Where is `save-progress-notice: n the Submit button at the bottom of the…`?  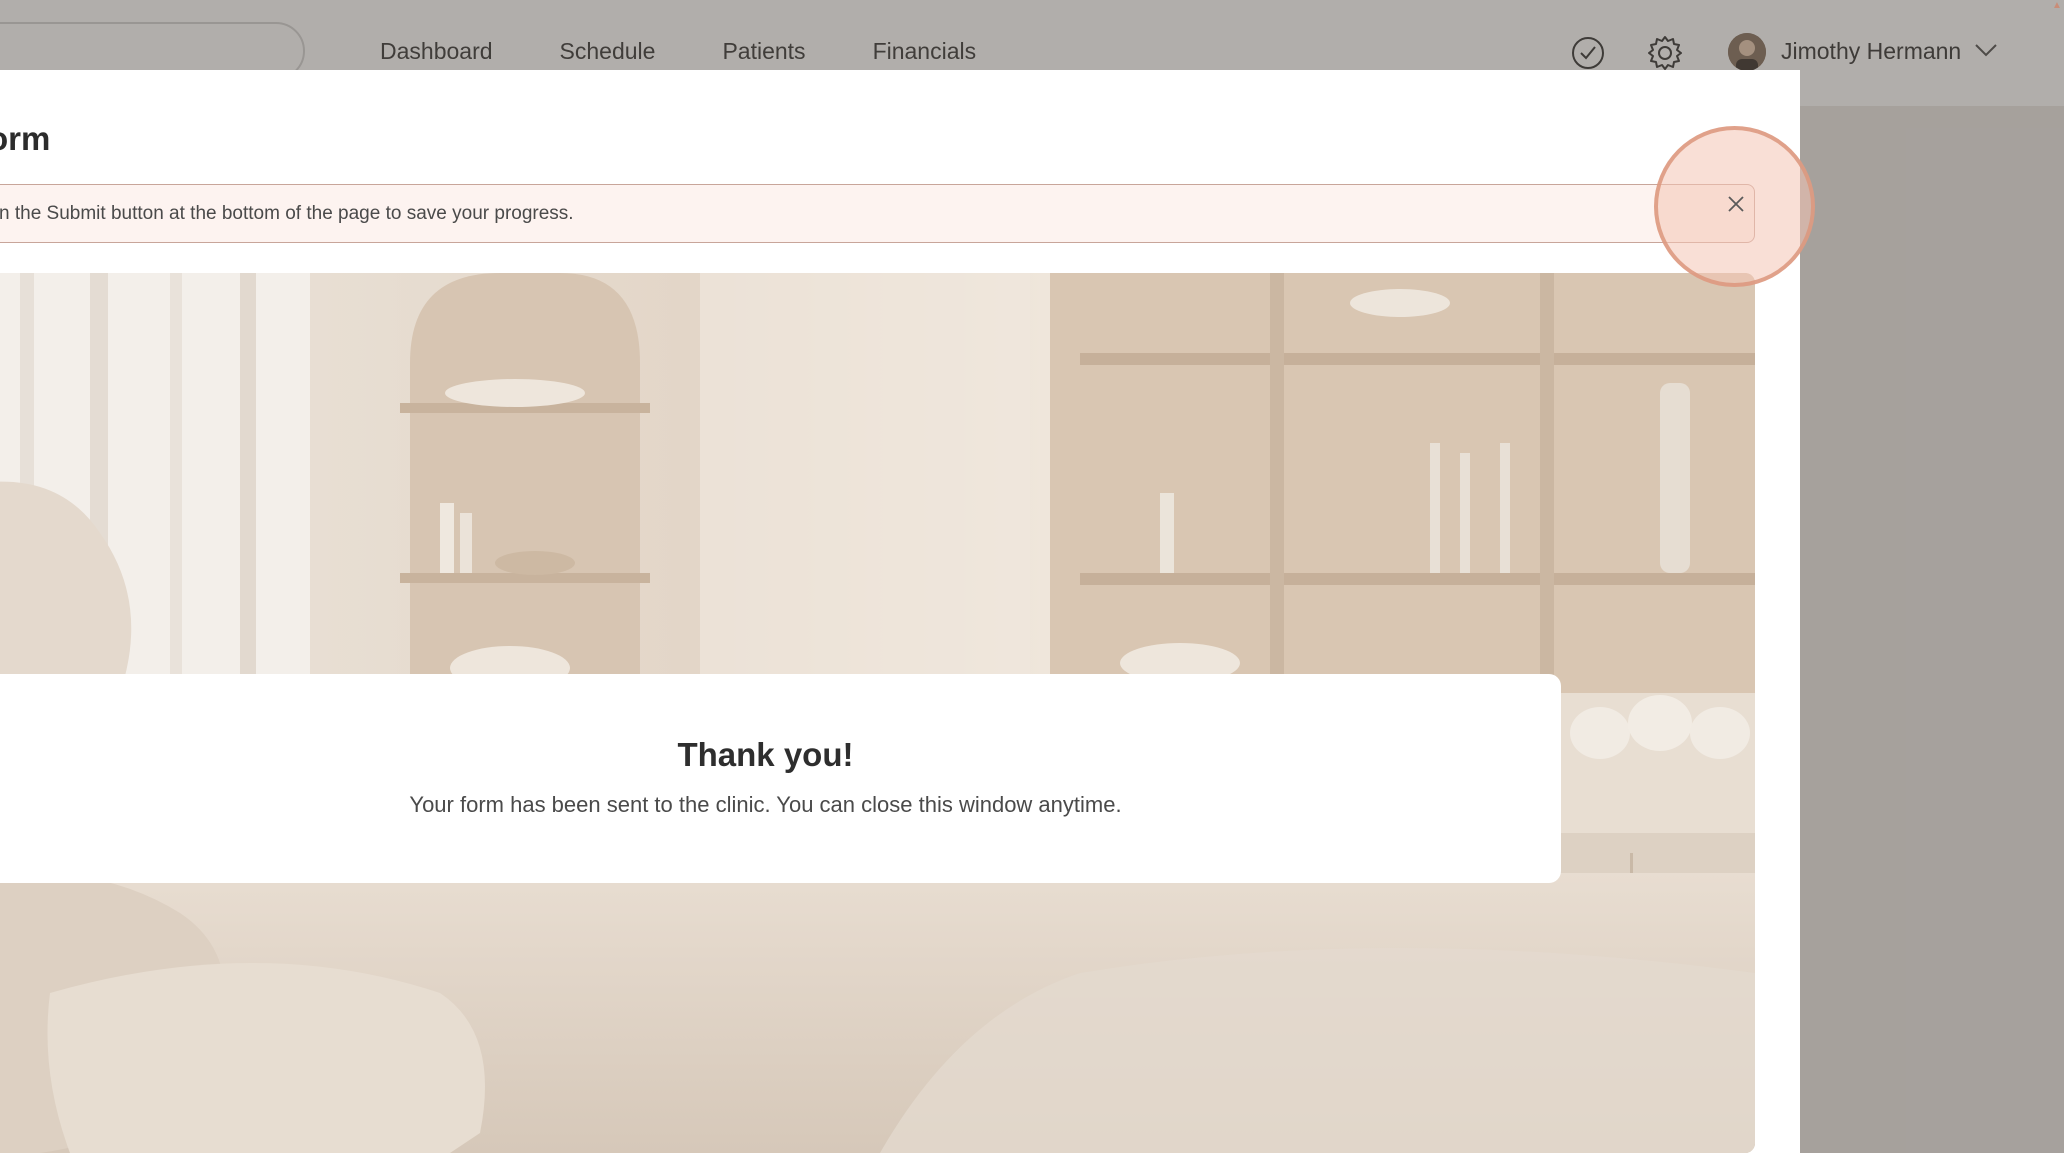
save-progress-notice: n the Submit button at the bottom of the… is located at coordinates (877, 213).